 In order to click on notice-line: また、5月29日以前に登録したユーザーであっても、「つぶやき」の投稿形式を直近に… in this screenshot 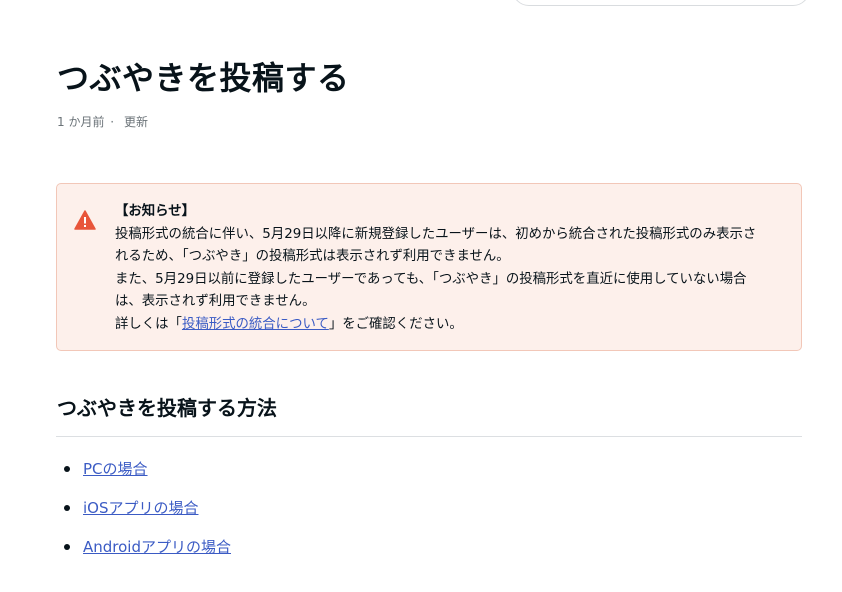, I will do `click(431, 279)`.